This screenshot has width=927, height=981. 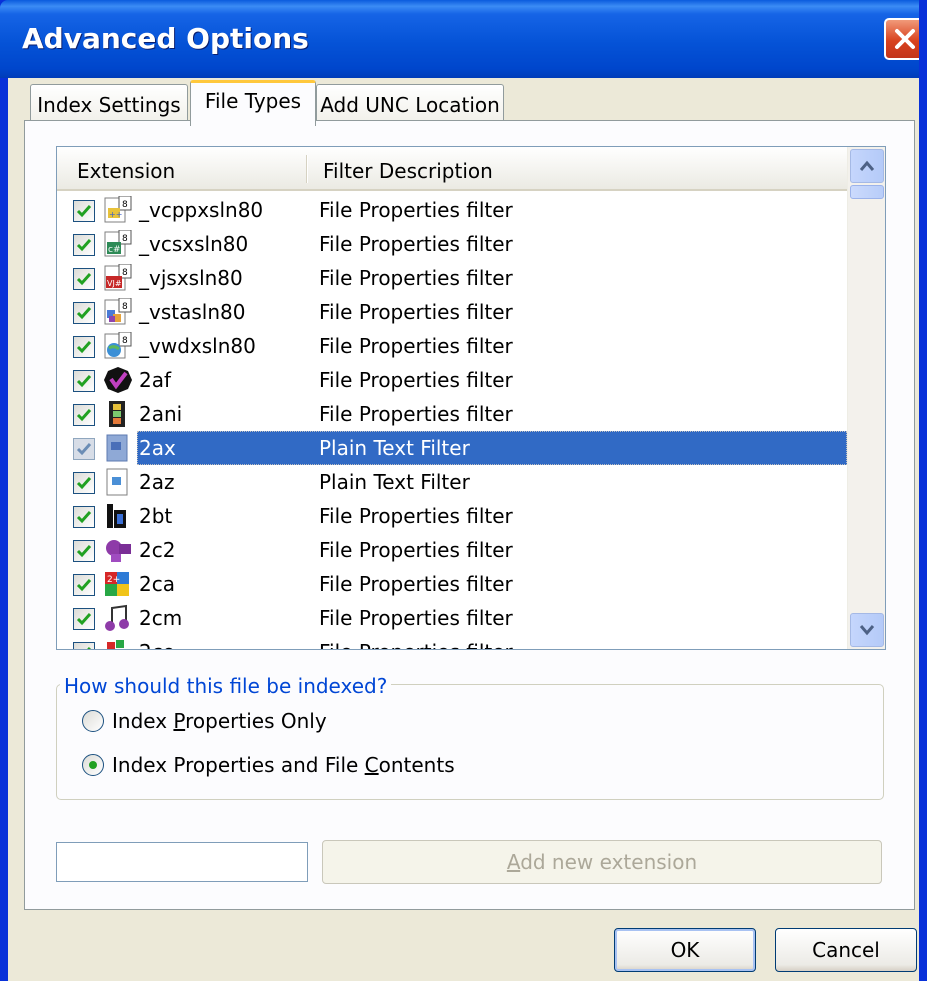 I want to click on extension-cell: _vcsxsln80, so click(x=194, y=244).